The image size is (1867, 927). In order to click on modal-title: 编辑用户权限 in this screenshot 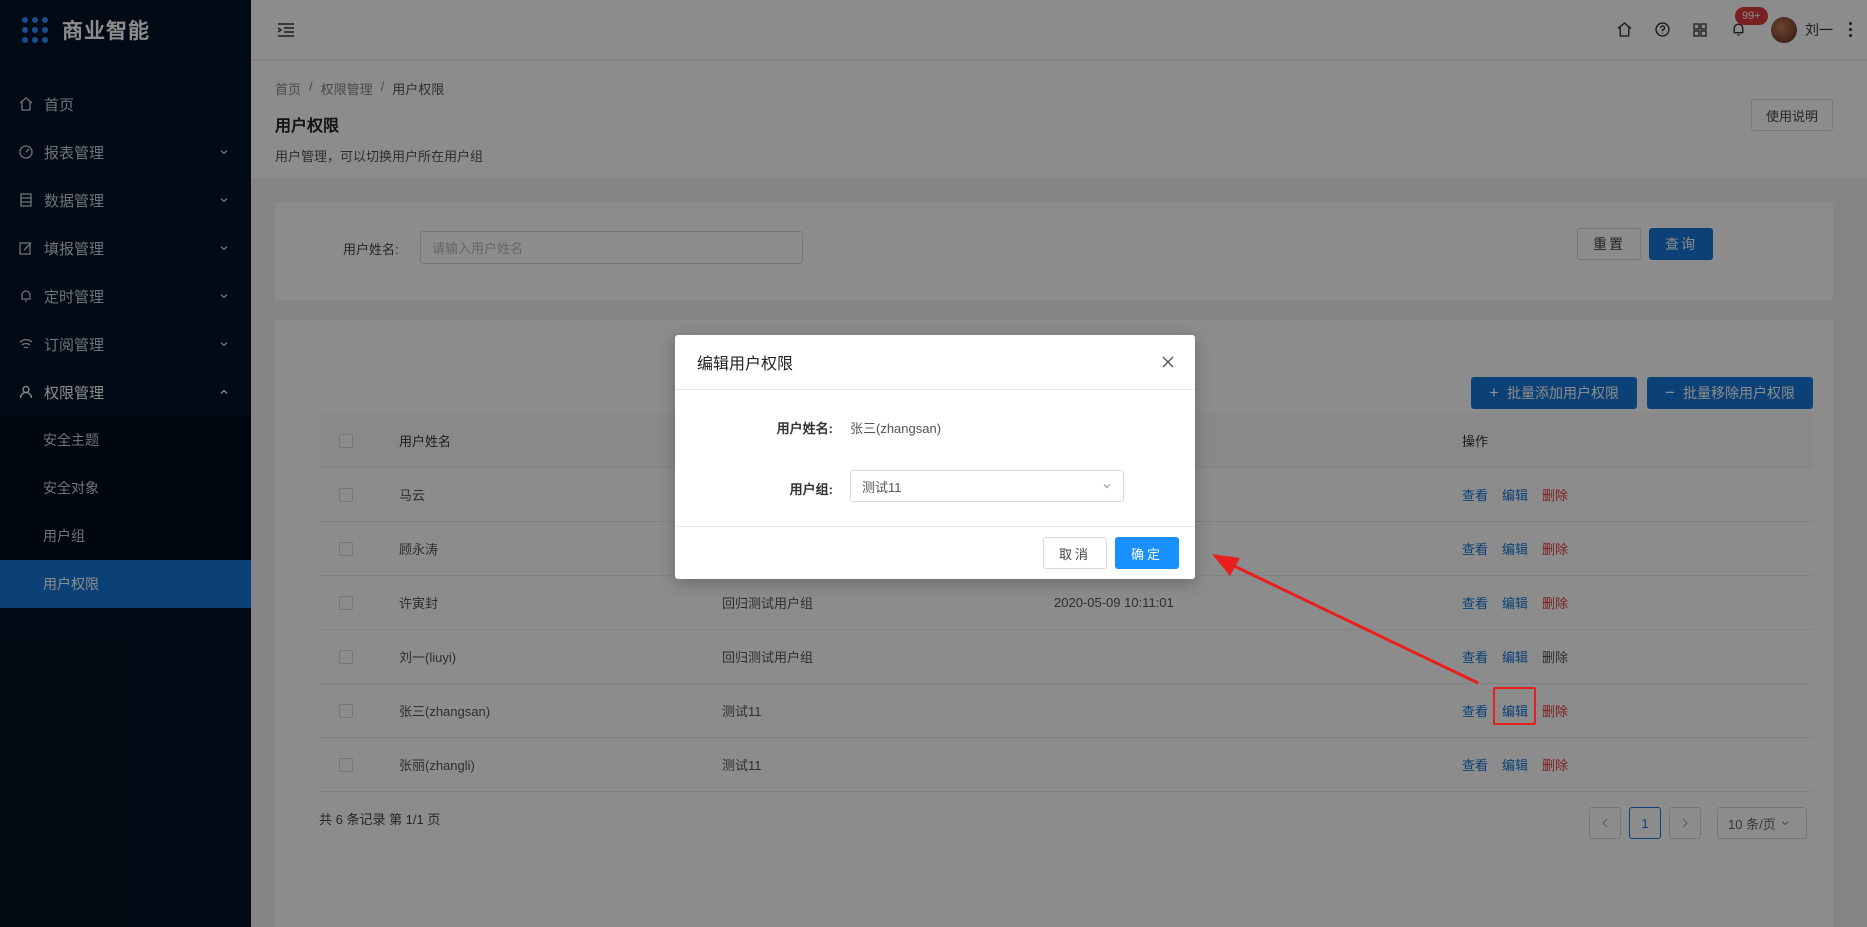, I will do `click(935, 362)`.